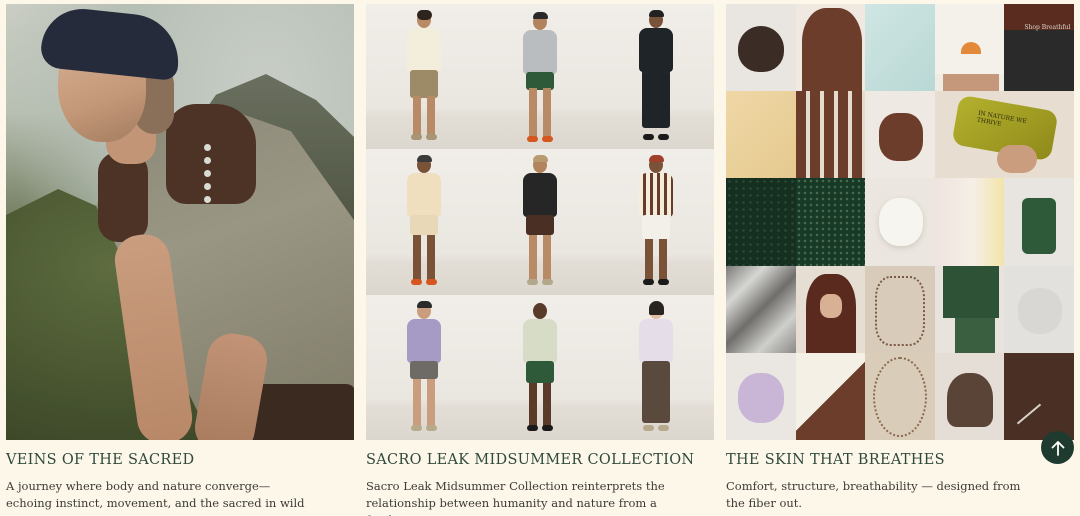  What do you see at coordinates (540, 460) in the screenshot?
I see `collection-title: SACRO LEAK MIDSUMMER COLLECTION` at bounding box center [540, 460].